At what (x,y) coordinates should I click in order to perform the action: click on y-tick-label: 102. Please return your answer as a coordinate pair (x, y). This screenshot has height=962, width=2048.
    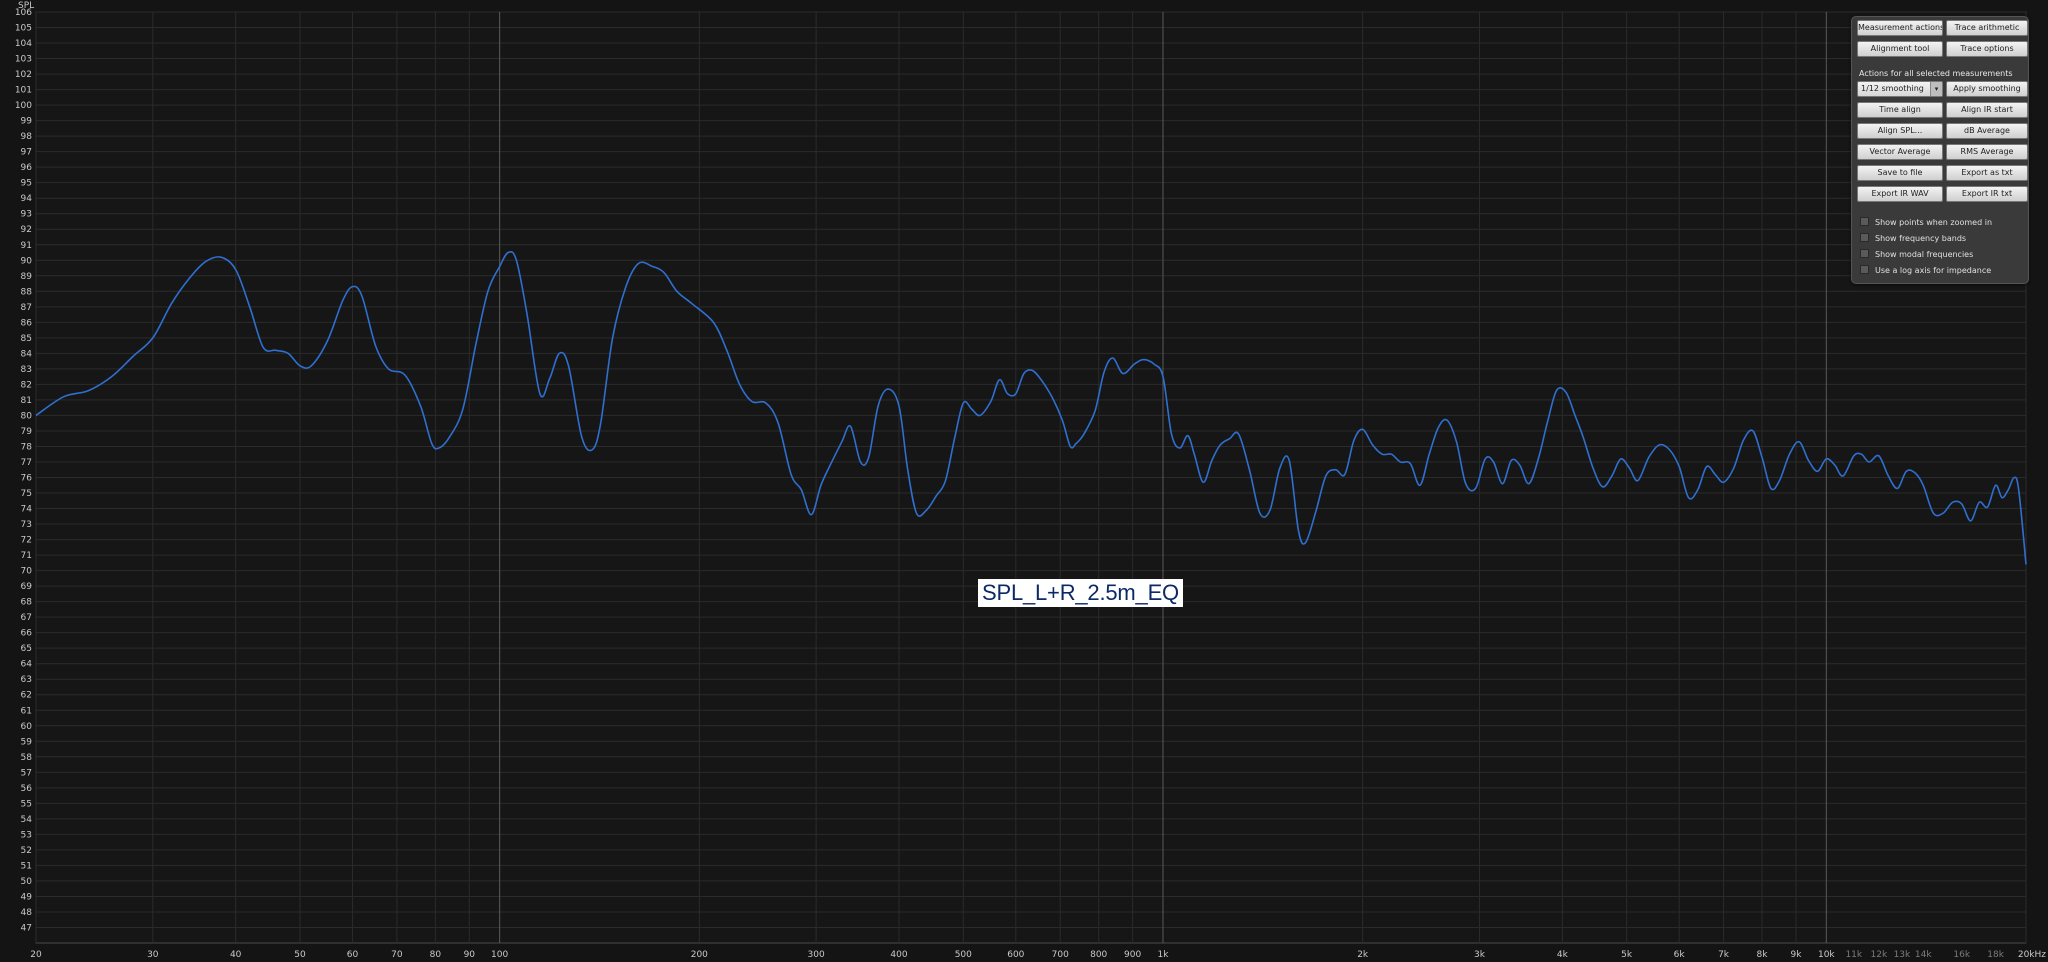
    Looking at the image, I should click on (23, 75).